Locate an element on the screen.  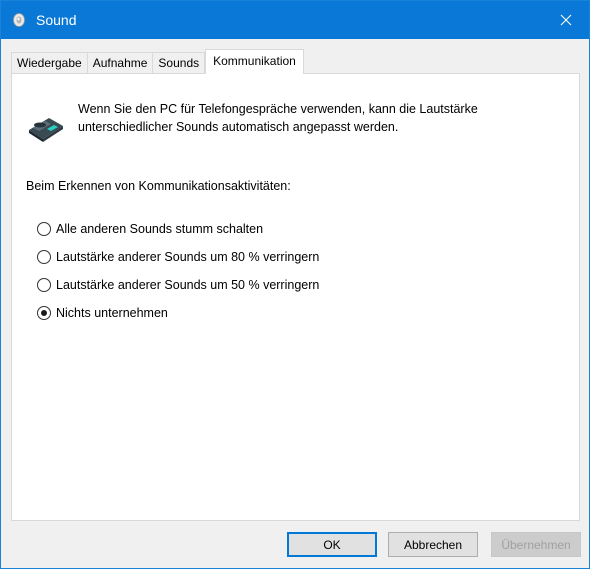
apply-button: Übernehmen is located at coordinates (536, 544).